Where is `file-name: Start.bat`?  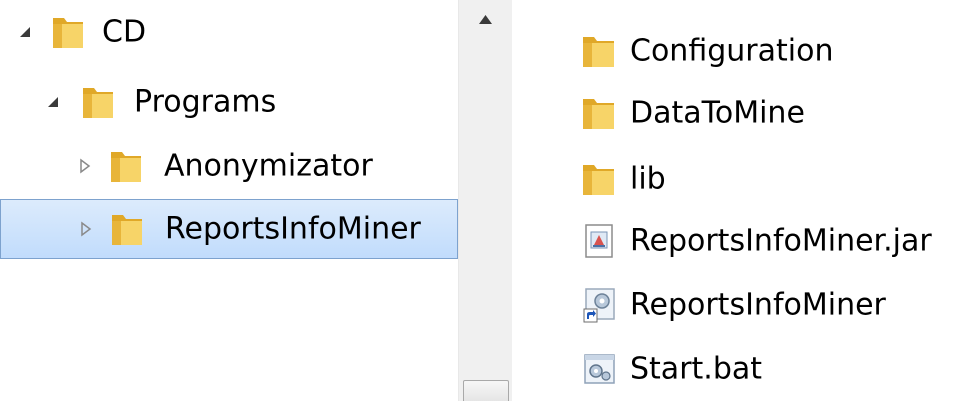 file-name: Start.bat is located at coordinates (696, 369).